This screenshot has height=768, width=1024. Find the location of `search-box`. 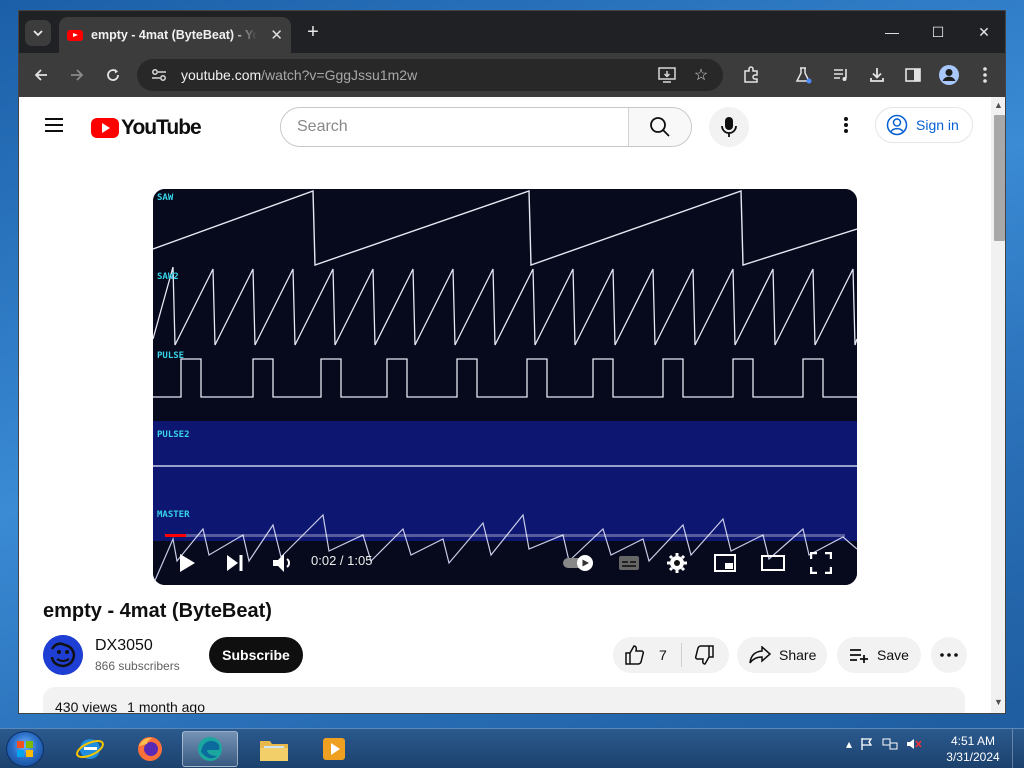

search-box is located at coordinates (486, 127).